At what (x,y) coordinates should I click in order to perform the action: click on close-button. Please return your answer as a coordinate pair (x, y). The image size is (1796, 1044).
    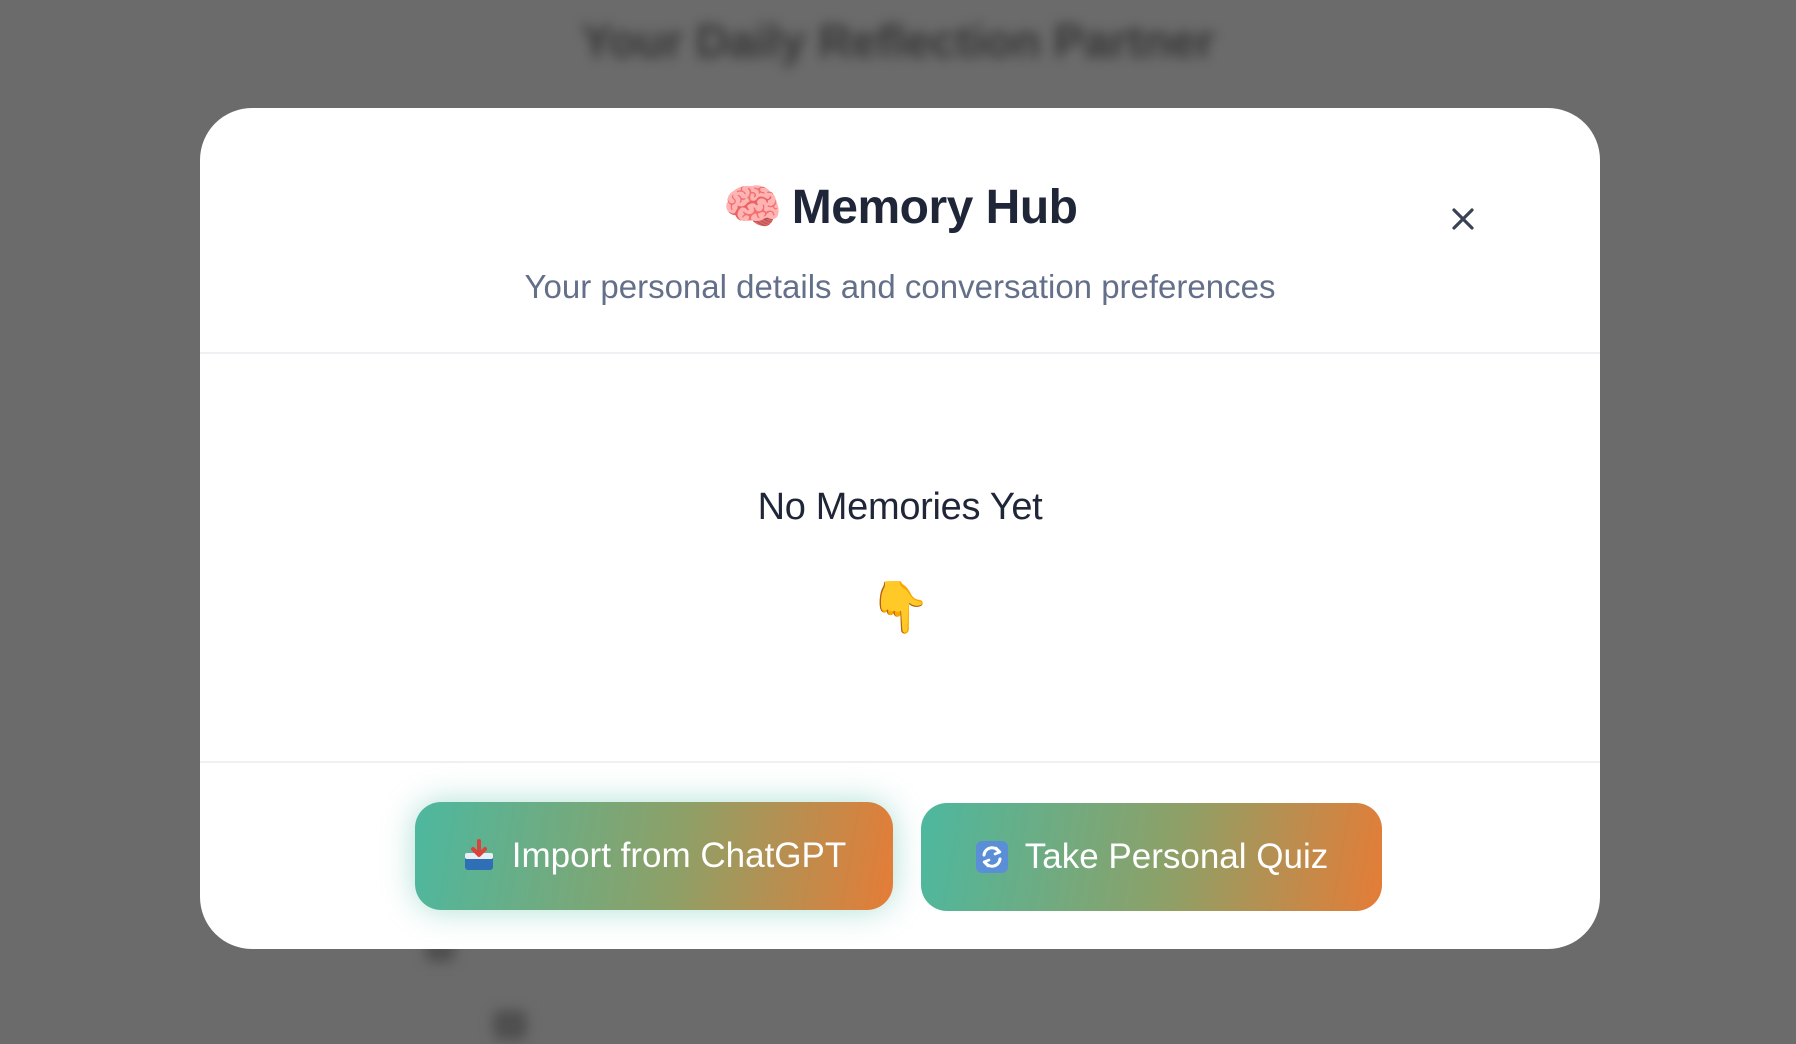
    Looking at the image, I should click on (1463, 219).